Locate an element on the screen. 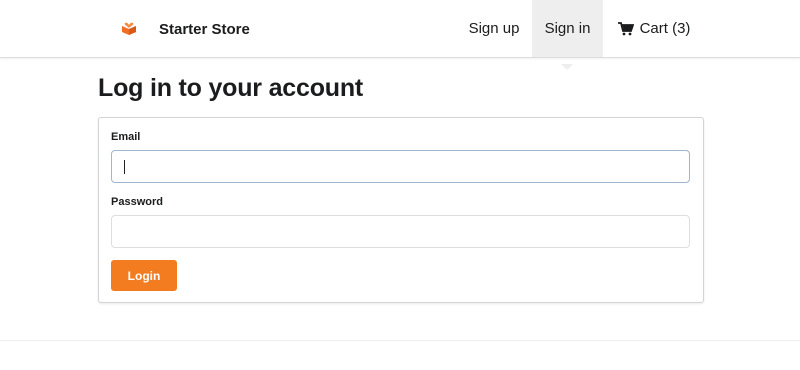 The width and height of the screenshot is (800, 370). nav-sign-up-link: Sign up is located at coordinates (494, 28).